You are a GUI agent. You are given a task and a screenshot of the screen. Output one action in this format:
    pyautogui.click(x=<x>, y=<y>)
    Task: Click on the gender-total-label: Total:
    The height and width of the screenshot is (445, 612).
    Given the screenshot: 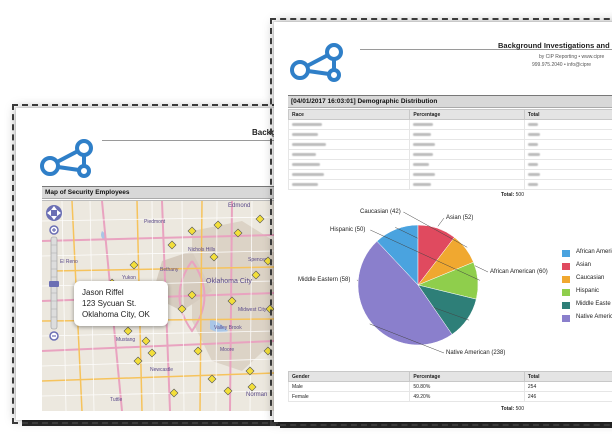 What is the action you would take?
    pyautogui.click(x=508, y=409)
    